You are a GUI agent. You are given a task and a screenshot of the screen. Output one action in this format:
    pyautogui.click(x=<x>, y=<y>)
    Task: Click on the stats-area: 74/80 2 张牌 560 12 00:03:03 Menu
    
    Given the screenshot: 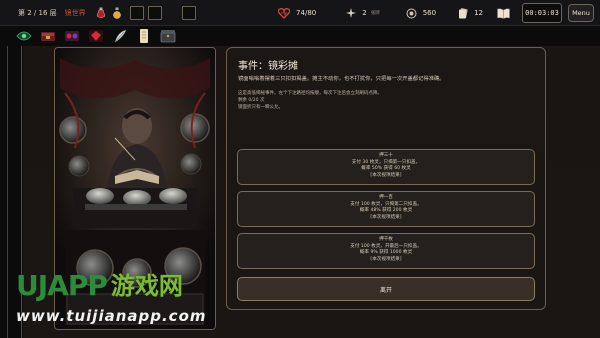 What is the action you would take?
    pyautogui.click(x=439, y=13)
    